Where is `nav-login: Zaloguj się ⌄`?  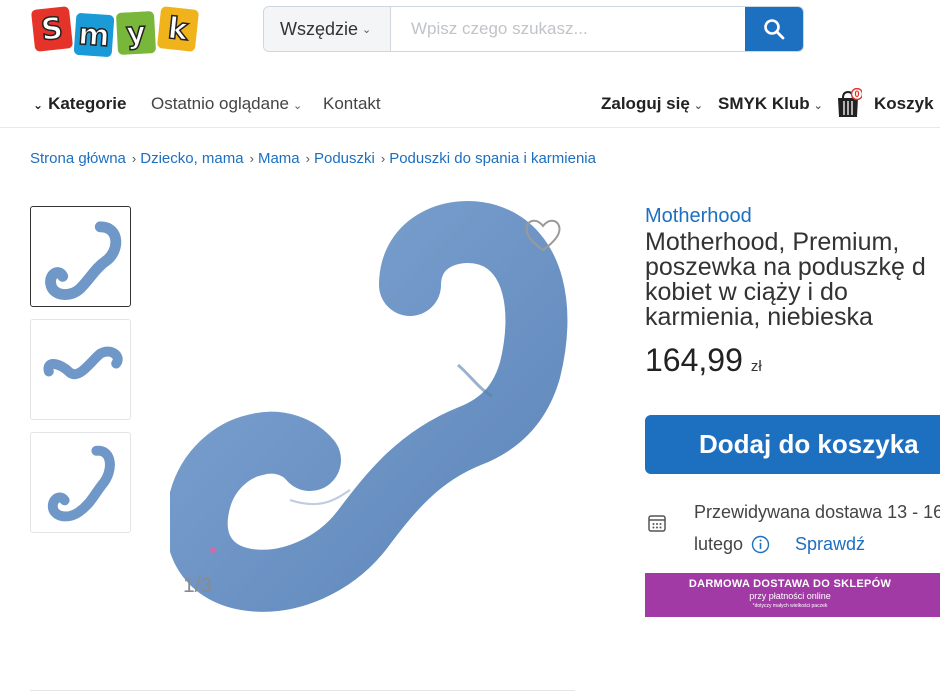
nav-login: Zaloguj się ⌄ is located at coordinates (652, 104).